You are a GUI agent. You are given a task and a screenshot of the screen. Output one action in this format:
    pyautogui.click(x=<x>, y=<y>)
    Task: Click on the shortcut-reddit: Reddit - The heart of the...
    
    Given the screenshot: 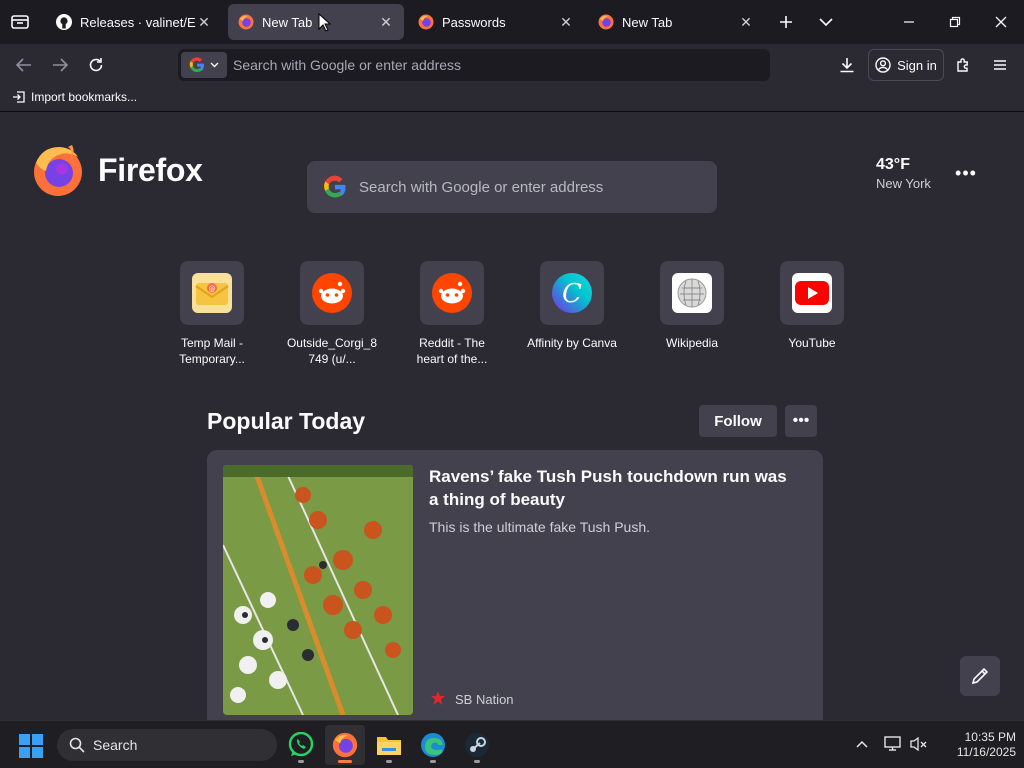 What is the action you would take?
    pyautogui.click(x=452, y=314)
    